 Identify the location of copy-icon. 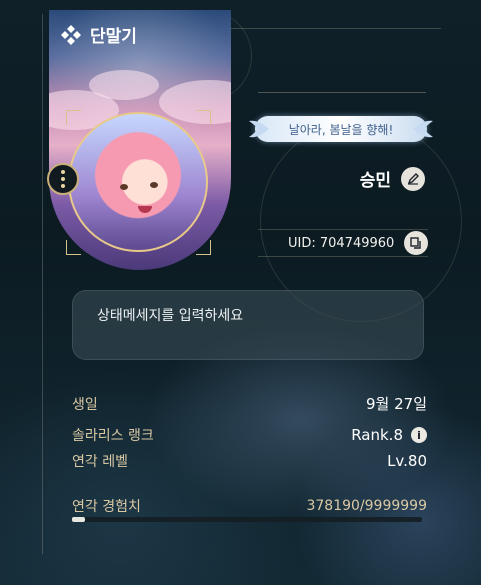
(415, 243).